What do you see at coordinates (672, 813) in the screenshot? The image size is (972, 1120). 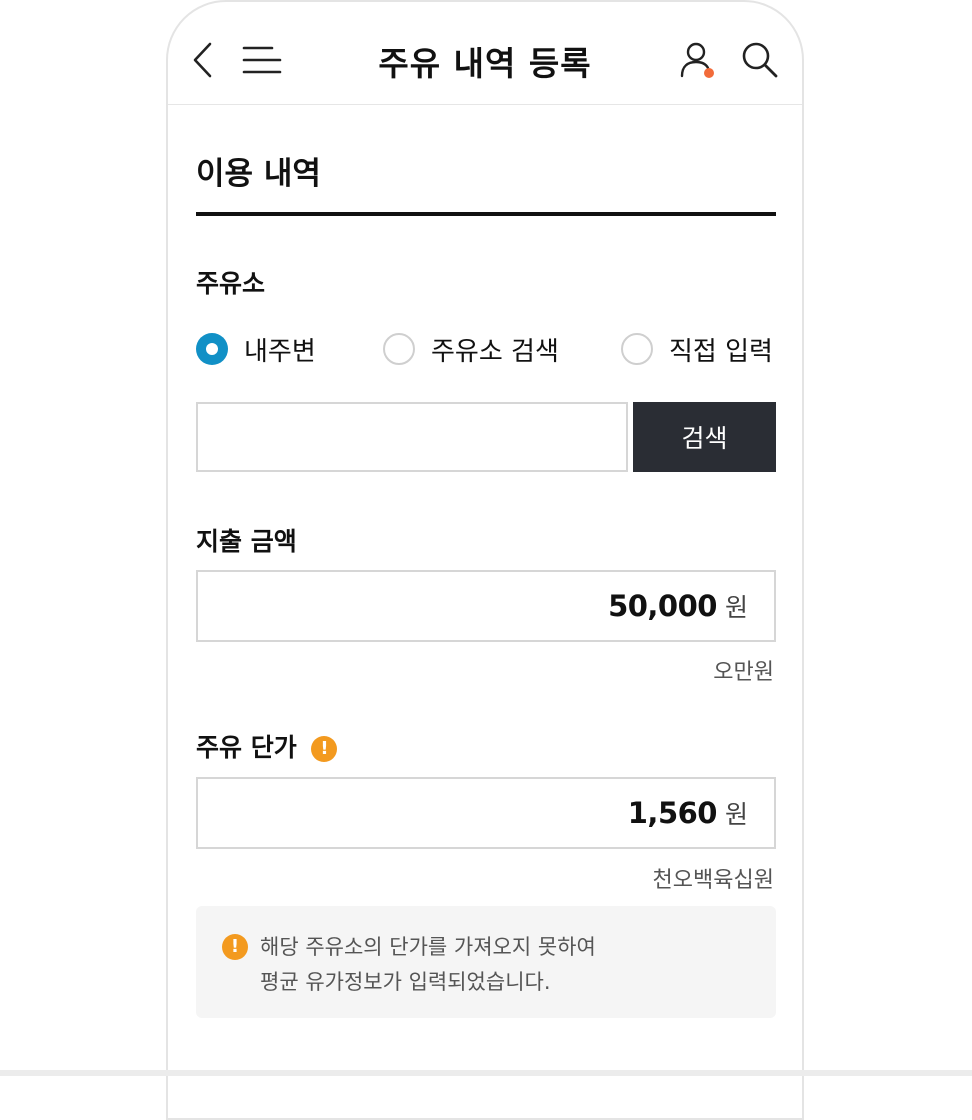 I see `price-amount-value: 1,560` at bounding box center [672, 813].